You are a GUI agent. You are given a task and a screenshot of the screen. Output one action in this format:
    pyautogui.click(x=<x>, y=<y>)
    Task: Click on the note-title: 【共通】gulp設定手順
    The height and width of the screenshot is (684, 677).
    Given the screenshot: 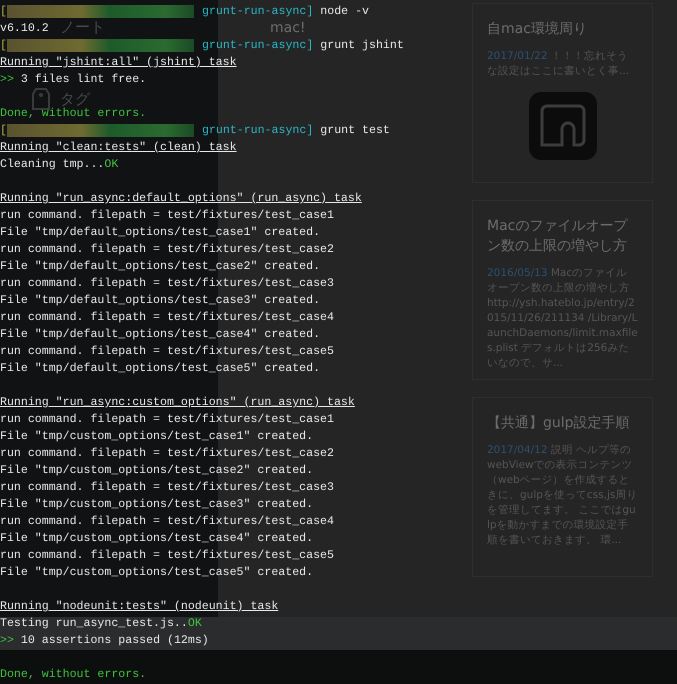 What is the action you would take?
    pyautogui.click(x=559, y=423)
    